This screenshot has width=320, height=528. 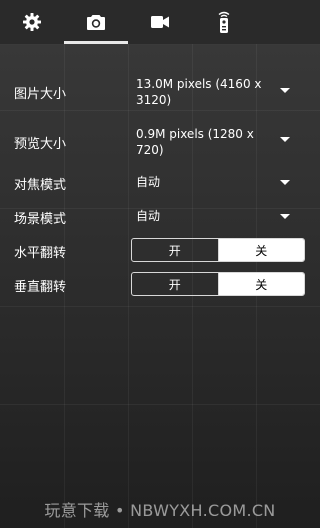 What do you see at coordinates (175, 284) in the screenshot?
I see `vertical-flip-on-option: 开` at bounding box center [175, 284].